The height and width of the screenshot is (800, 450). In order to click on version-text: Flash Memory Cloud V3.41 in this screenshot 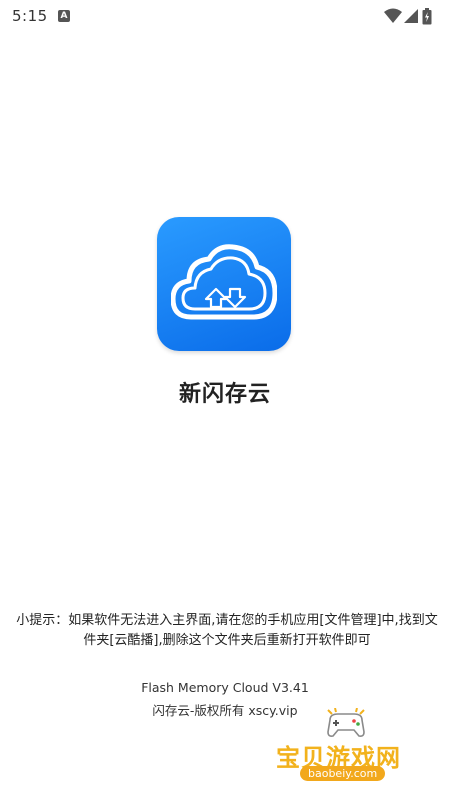, I will do `click(225, 687)`.